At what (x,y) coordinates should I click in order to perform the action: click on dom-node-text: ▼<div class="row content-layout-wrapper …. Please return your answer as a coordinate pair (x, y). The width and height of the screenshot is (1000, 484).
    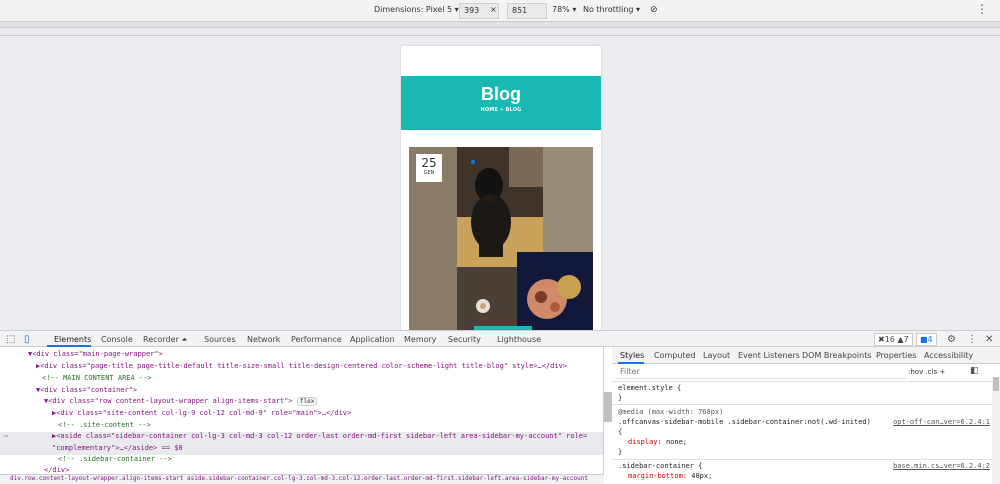
    Looking at the image, I should click on (168, 401).